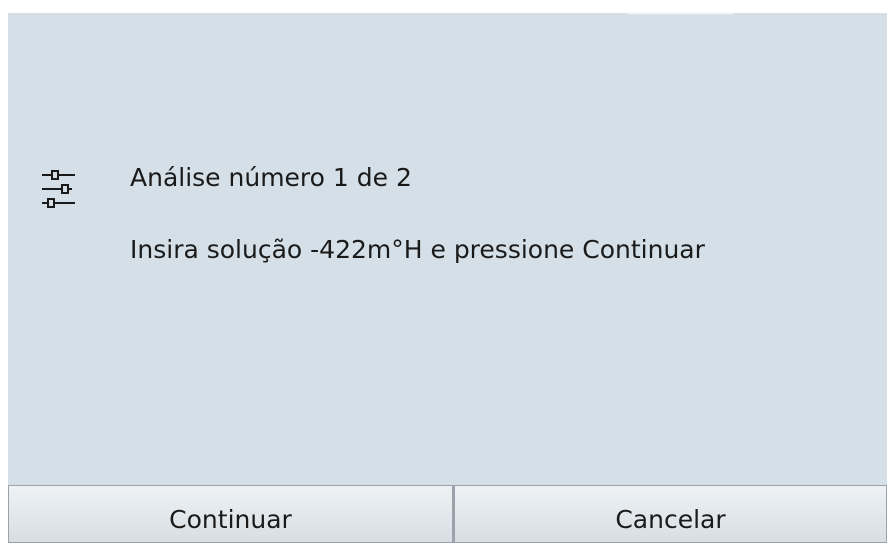  I want to click on button-bar: Continuar Cancelar, so click(447, 514).